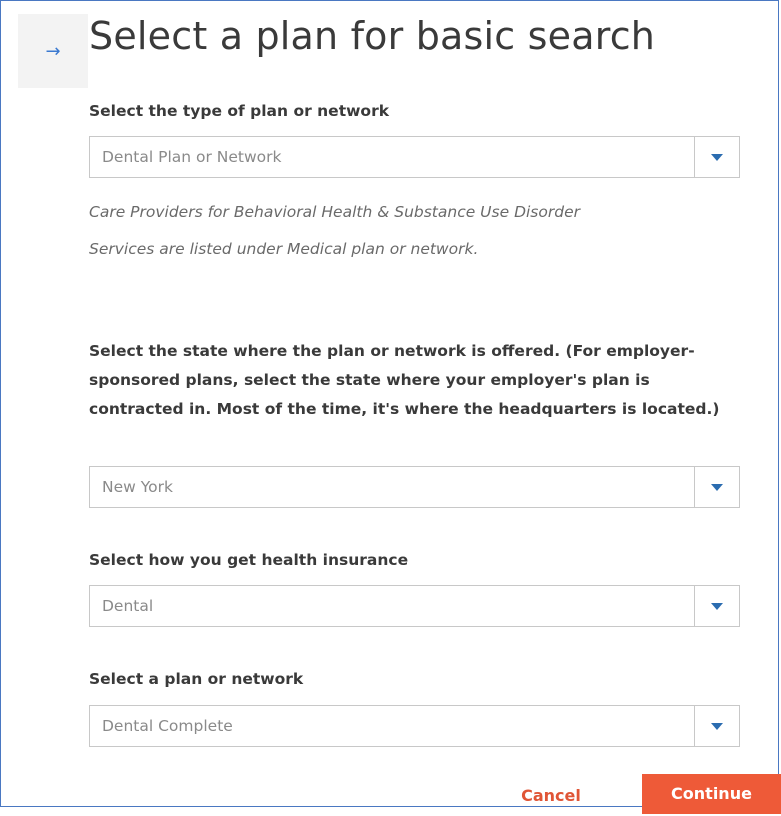 This screenshot has height=816, width=781. What do you see at coordinates (414, 726) in the screenshot?
I see `plan-select: Dental Complete` at bounding box center [414, 726].